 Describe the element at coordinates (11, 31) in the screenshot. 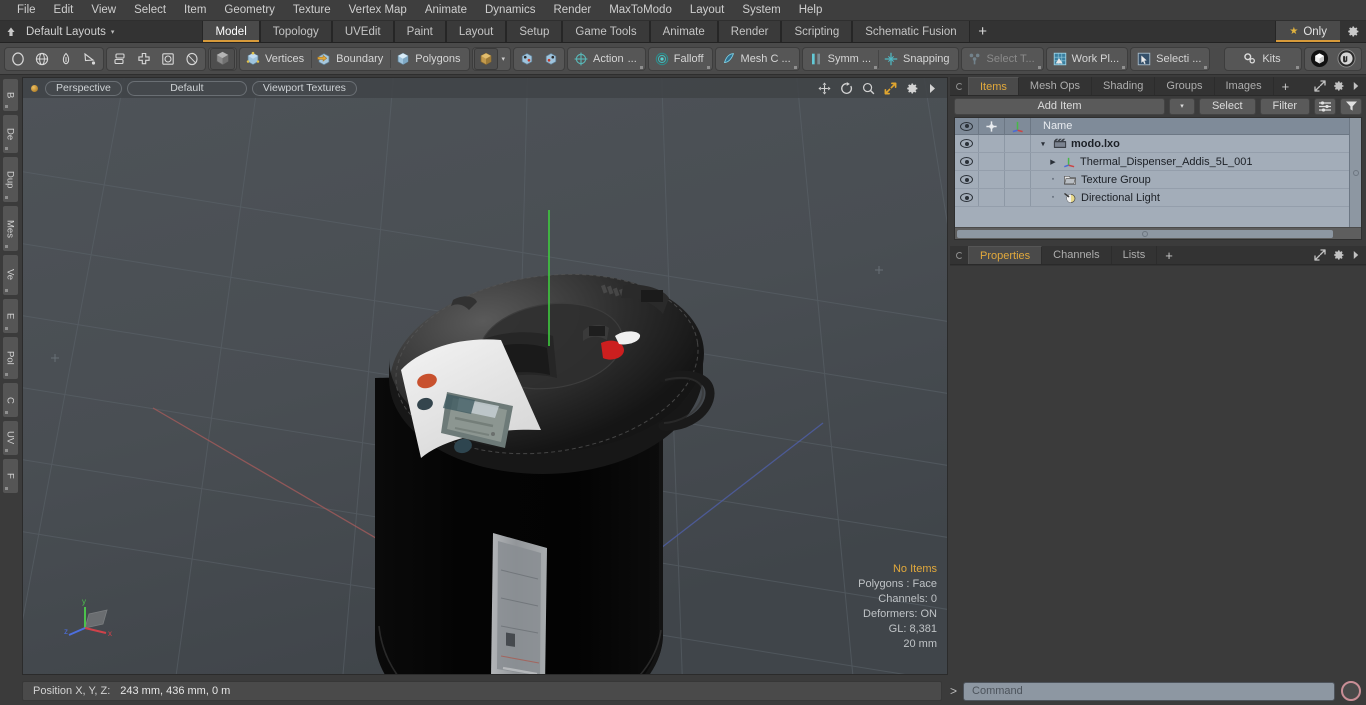

I see `home-layout-icon` at that location.